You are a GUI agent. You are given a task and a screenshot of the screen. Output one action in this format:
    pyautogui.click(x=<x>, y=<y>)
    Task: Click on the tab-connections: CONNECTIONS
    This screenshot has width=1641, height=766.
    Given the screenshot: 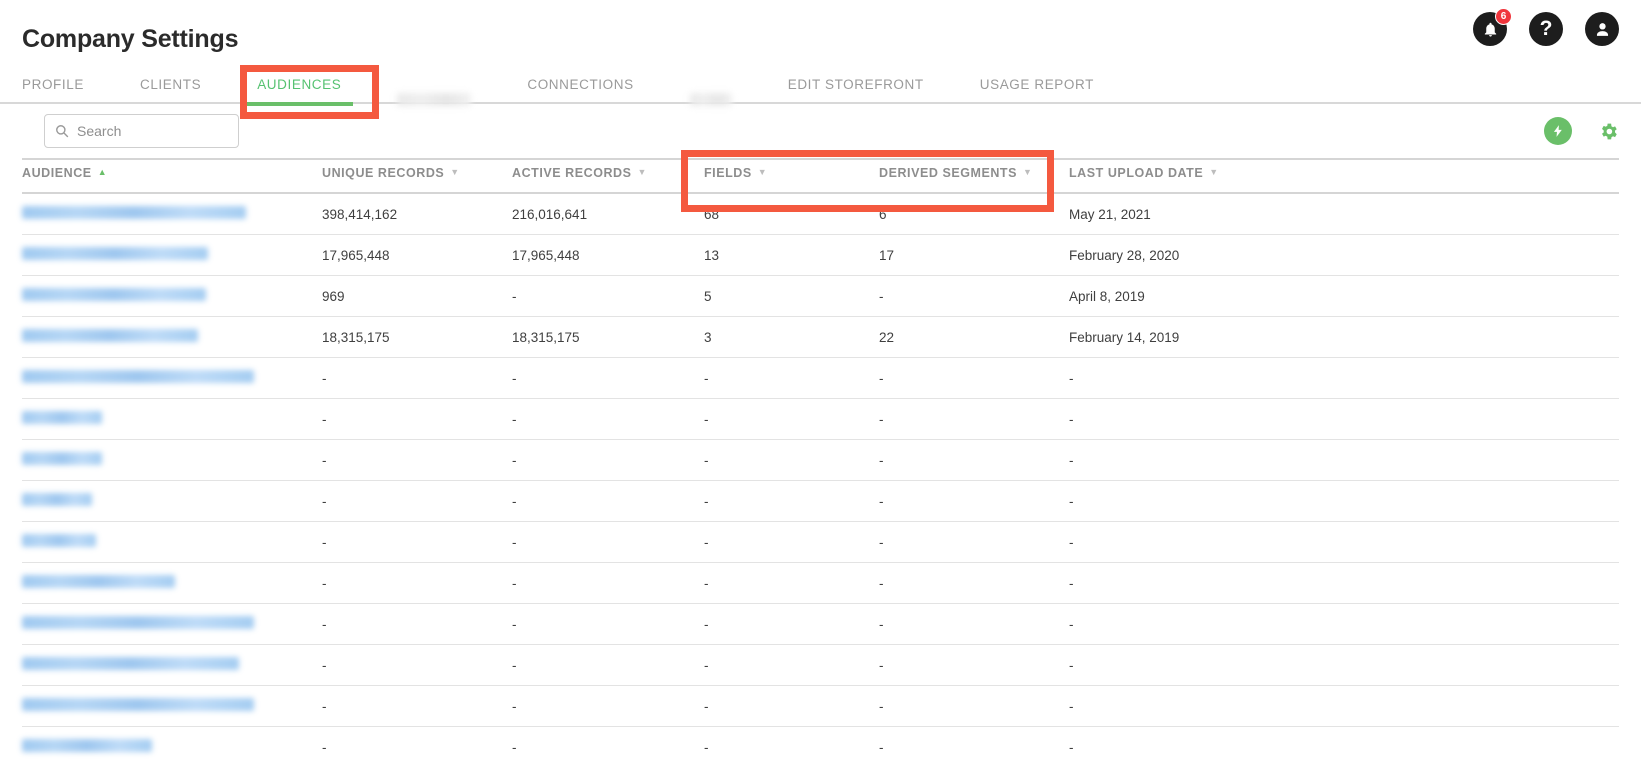 What is the action you would take?
    pyautogui.click(x=580, y=90)
    